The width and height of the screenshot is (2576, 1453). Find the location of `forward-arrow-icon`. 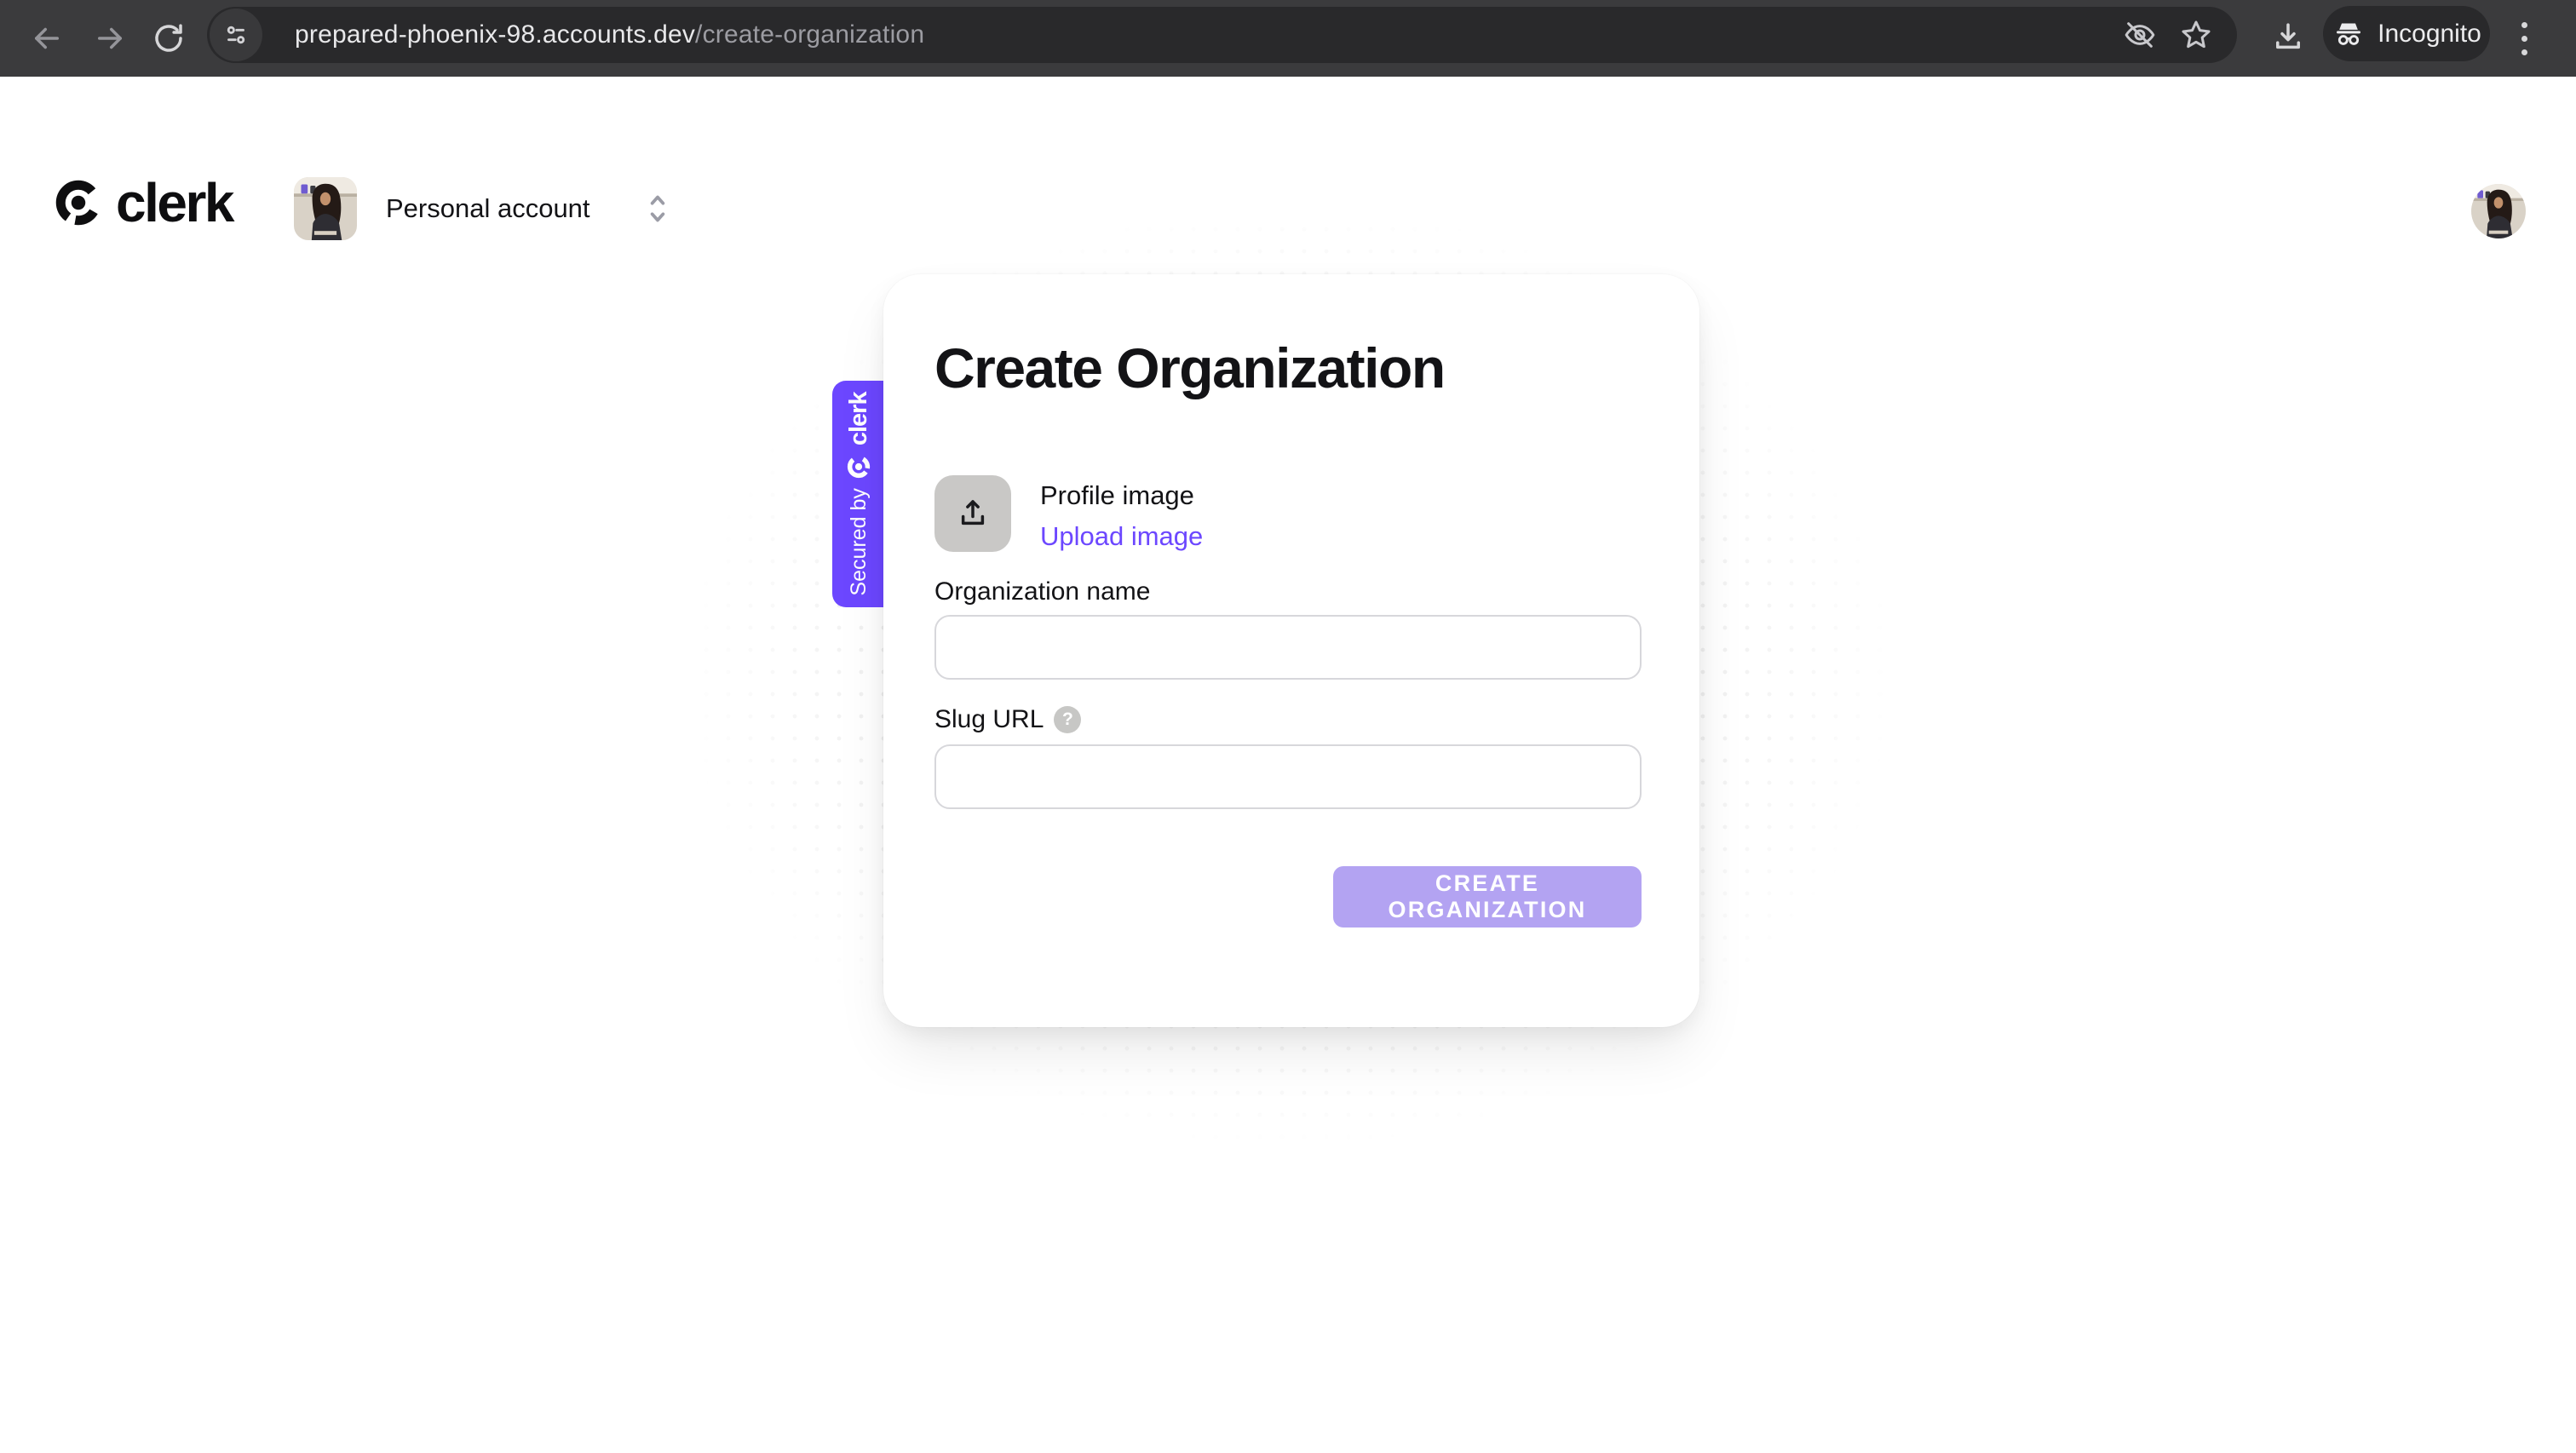

forward-arrow-icon is located at coordinates (110, 38).